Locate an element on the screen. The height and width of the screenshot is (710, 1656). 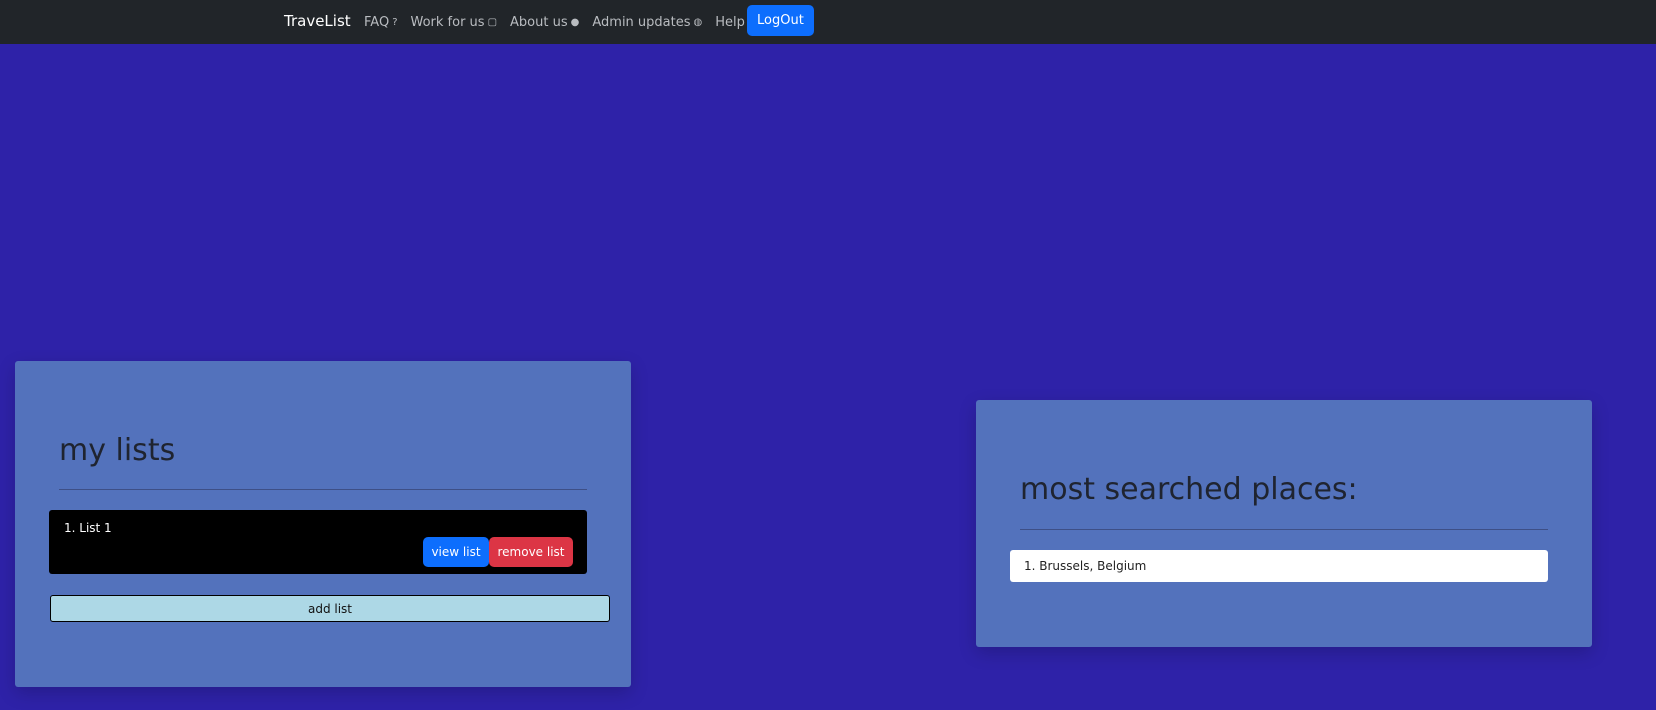
chat-icon: ● is located at coordinates (575, 22).